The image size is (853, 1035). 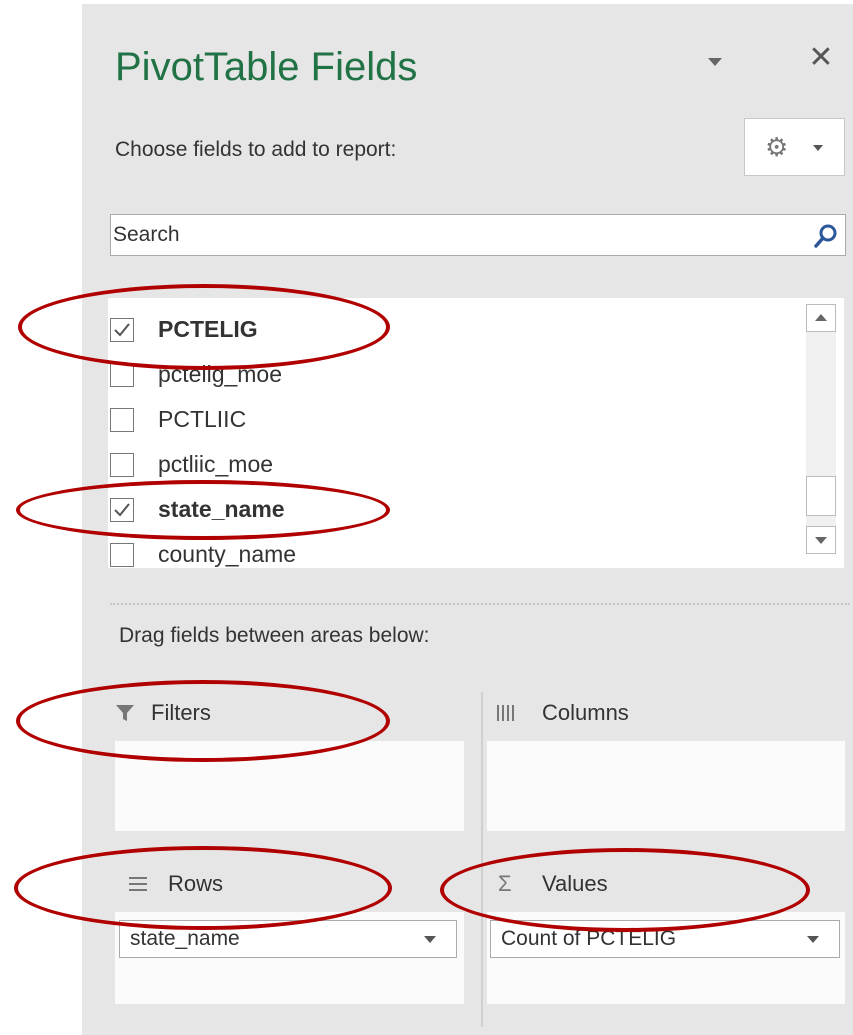 What do you see at coordinates (220, 374) in the screenshot?
I see `field-label: pctelig_moe` at bounding box center [220, 374].